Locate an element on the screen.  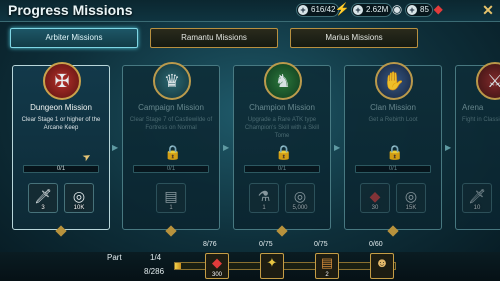
tome-icon: ▤ 1 is located at coordinates (171, 198).